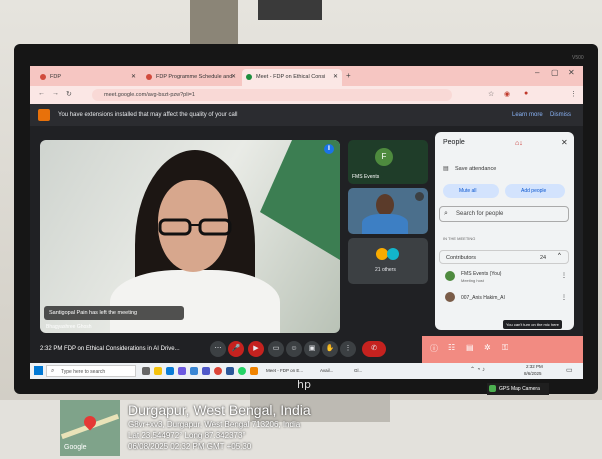  I want to click on participant-name: FMS Events, so click(366, 177).